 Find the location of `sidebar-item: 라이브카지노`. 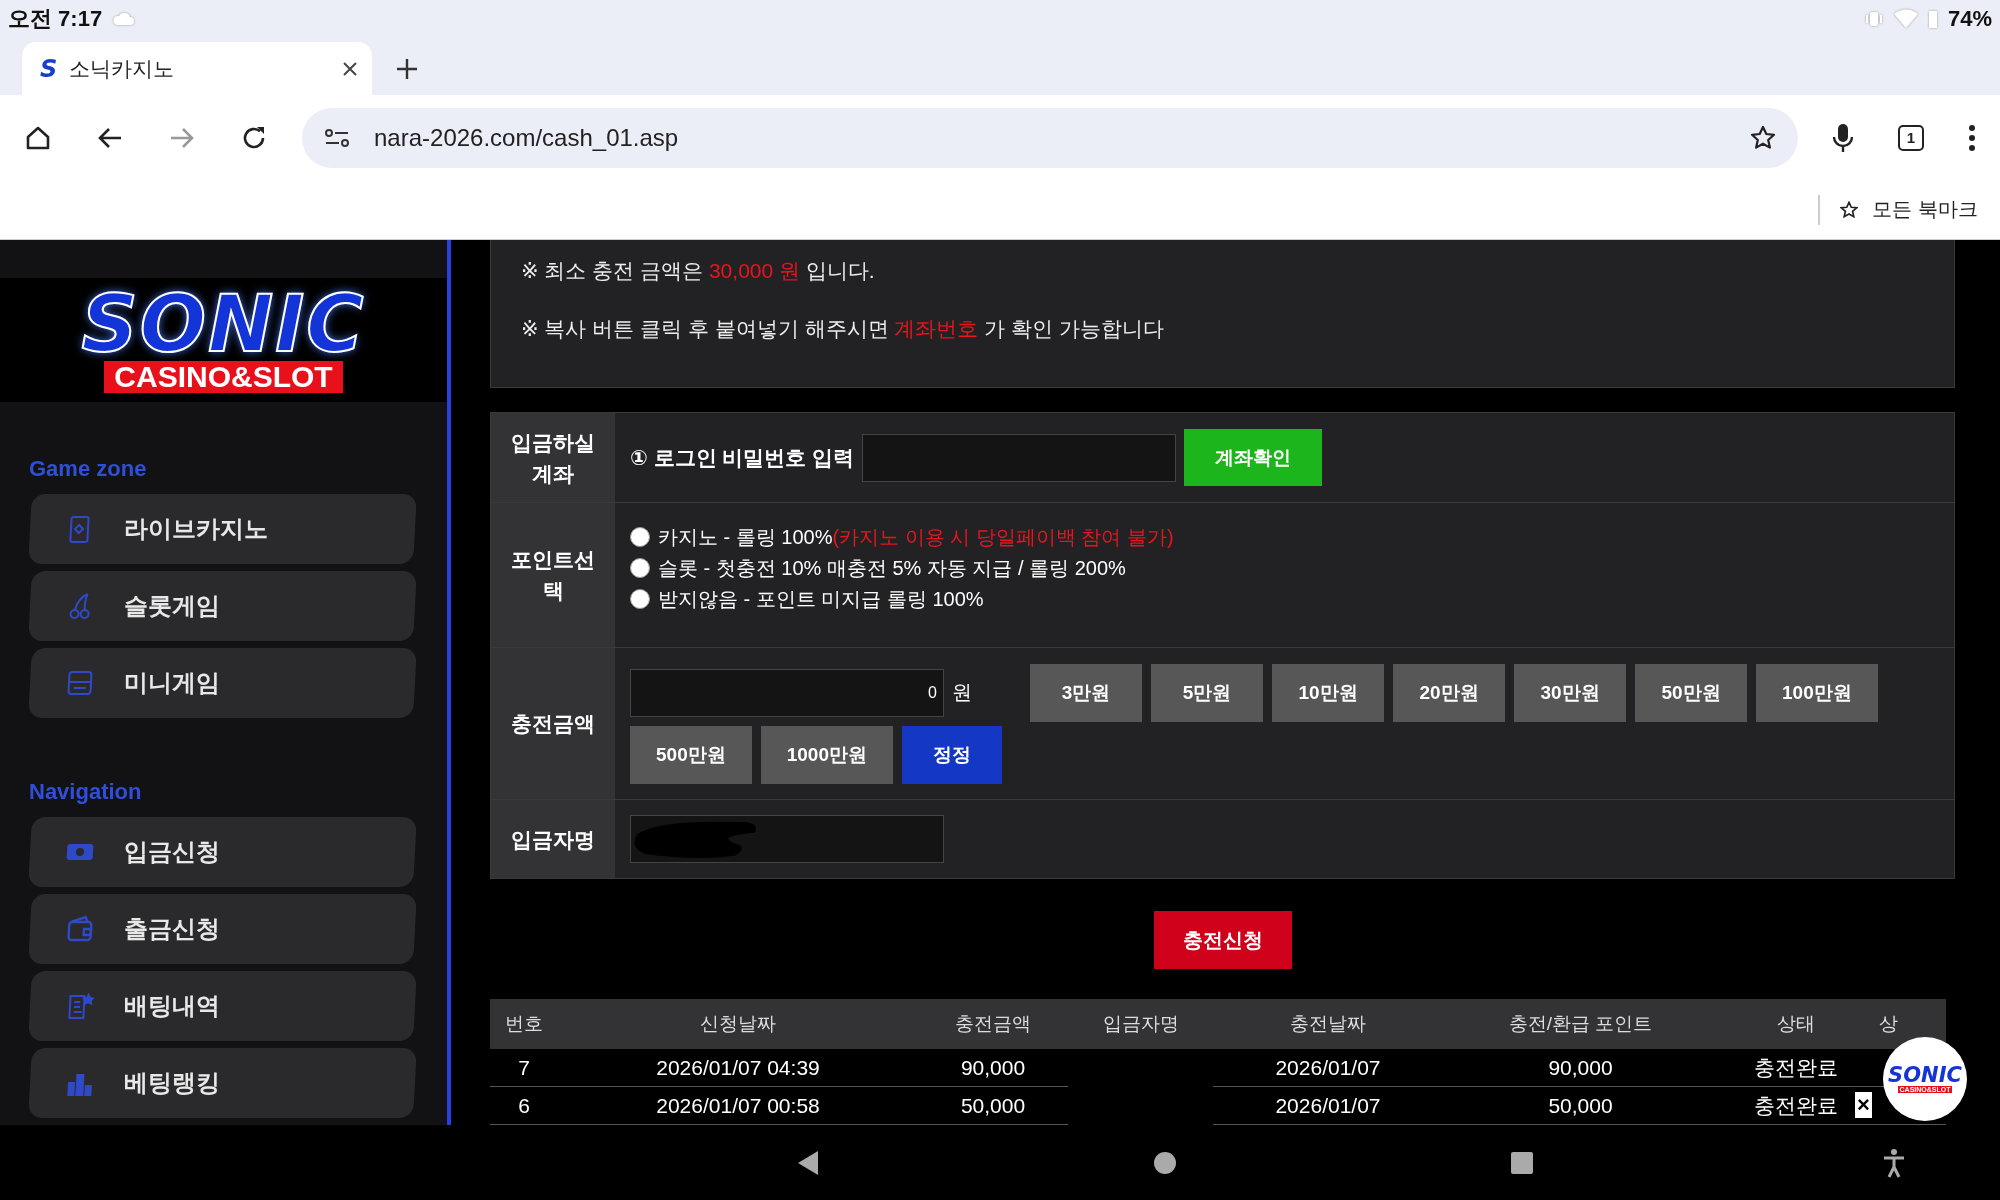

sidebar-item: 라이브카지노 is located at coordinates (222, 529).